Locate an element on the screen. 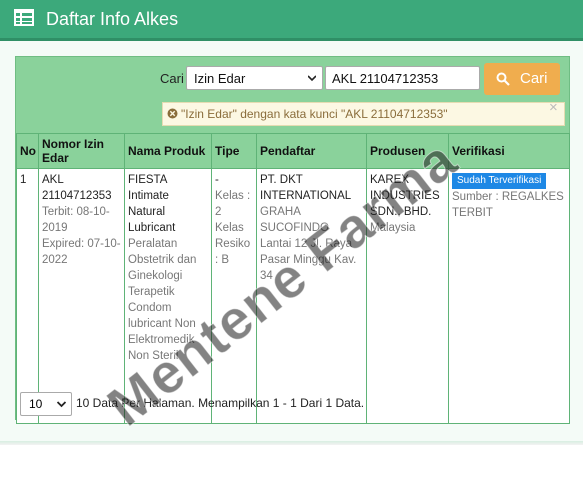 The height and width of the screenshot is (500, 583). close-alert-button: × is located at coordinates (553, 107).